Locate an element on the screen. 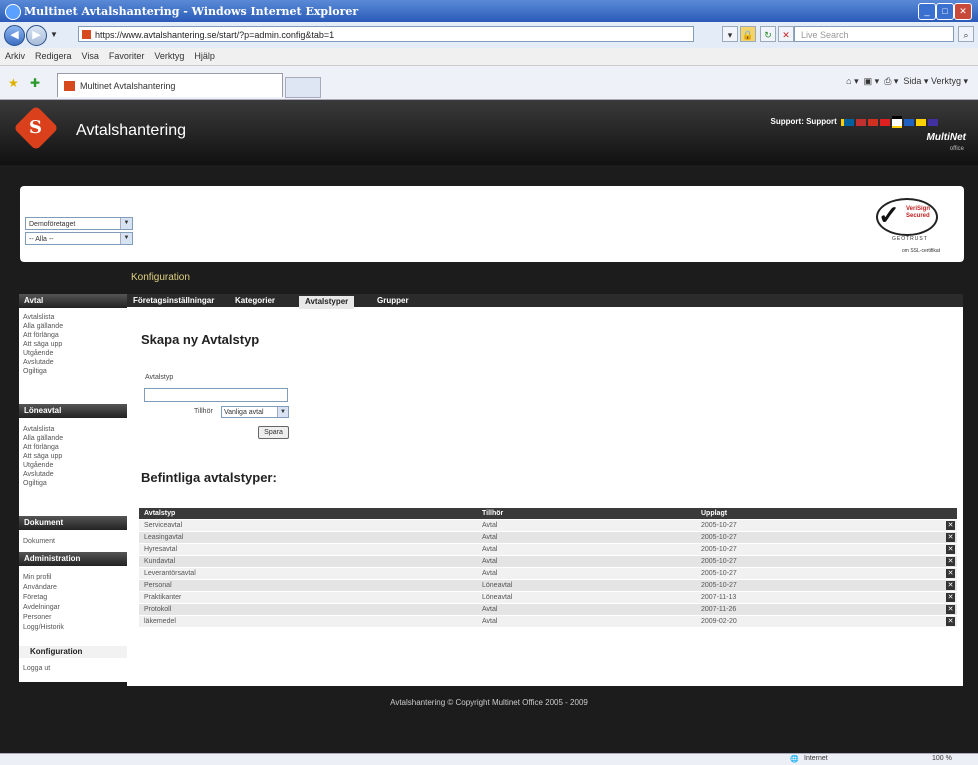 This screenshot has height=765, width=978. browser-tab-active: Multinet Avtalshantering is located at coordinates (170, 85).